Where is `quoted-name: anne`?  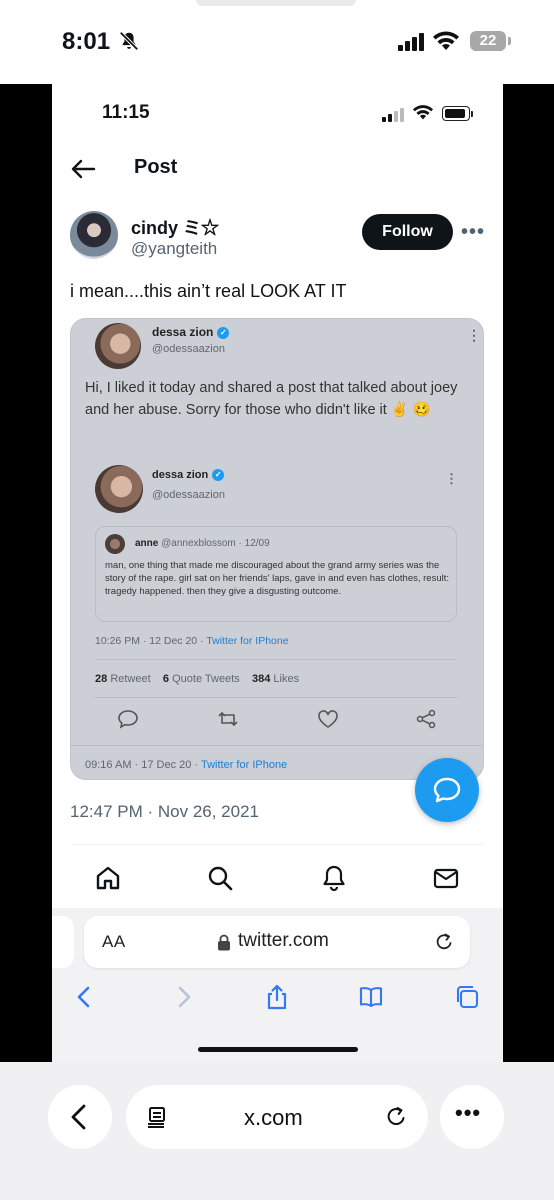 quoted-name: anne is located at coordinates (147, 543).